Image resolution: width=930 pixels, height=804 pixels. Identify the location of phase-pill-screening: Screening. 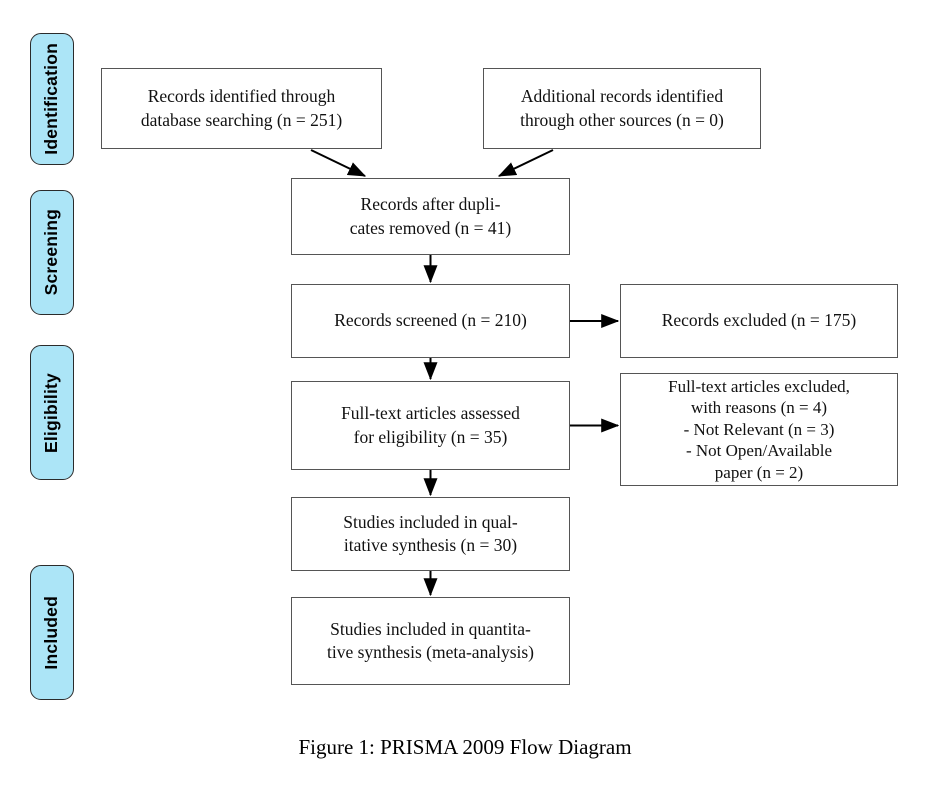
(52, 252).